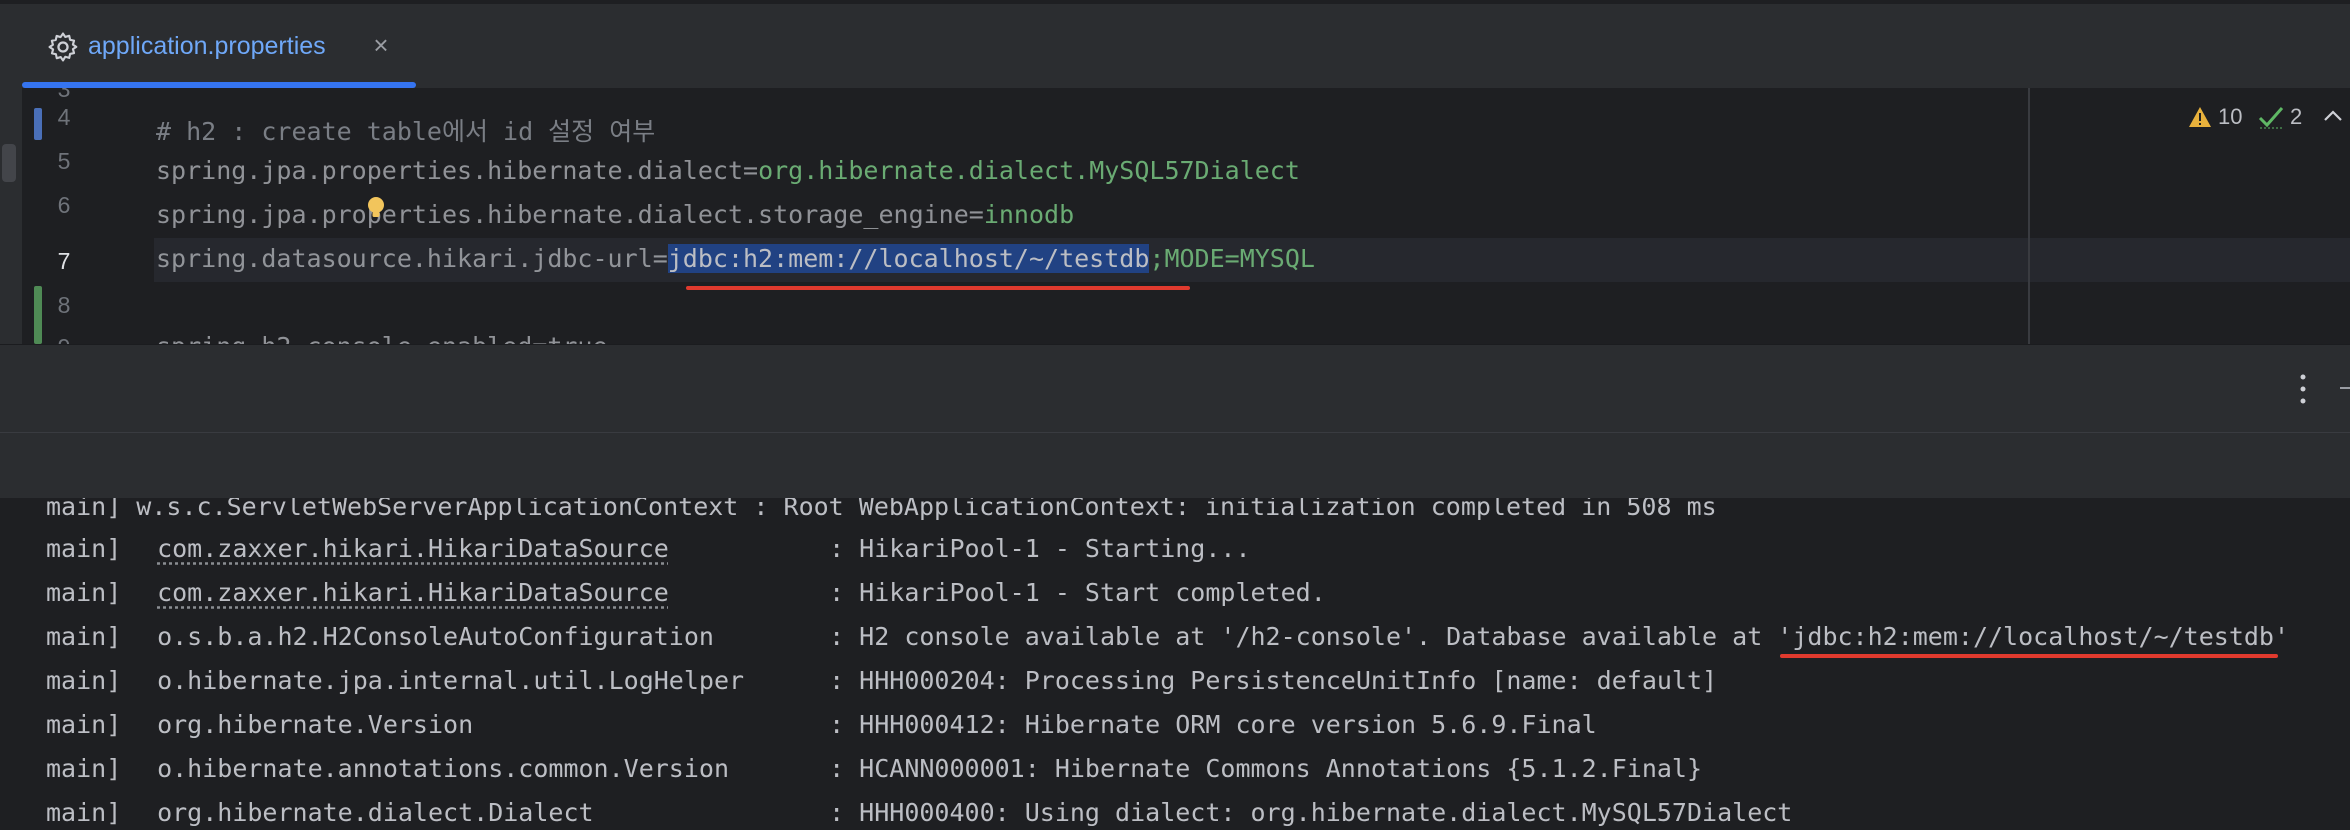 The image size is (2350, 830). What do you see at coordinates (64, 161) in the screenshot?
I see `line-number: 5` at bounding box center [64, 161].